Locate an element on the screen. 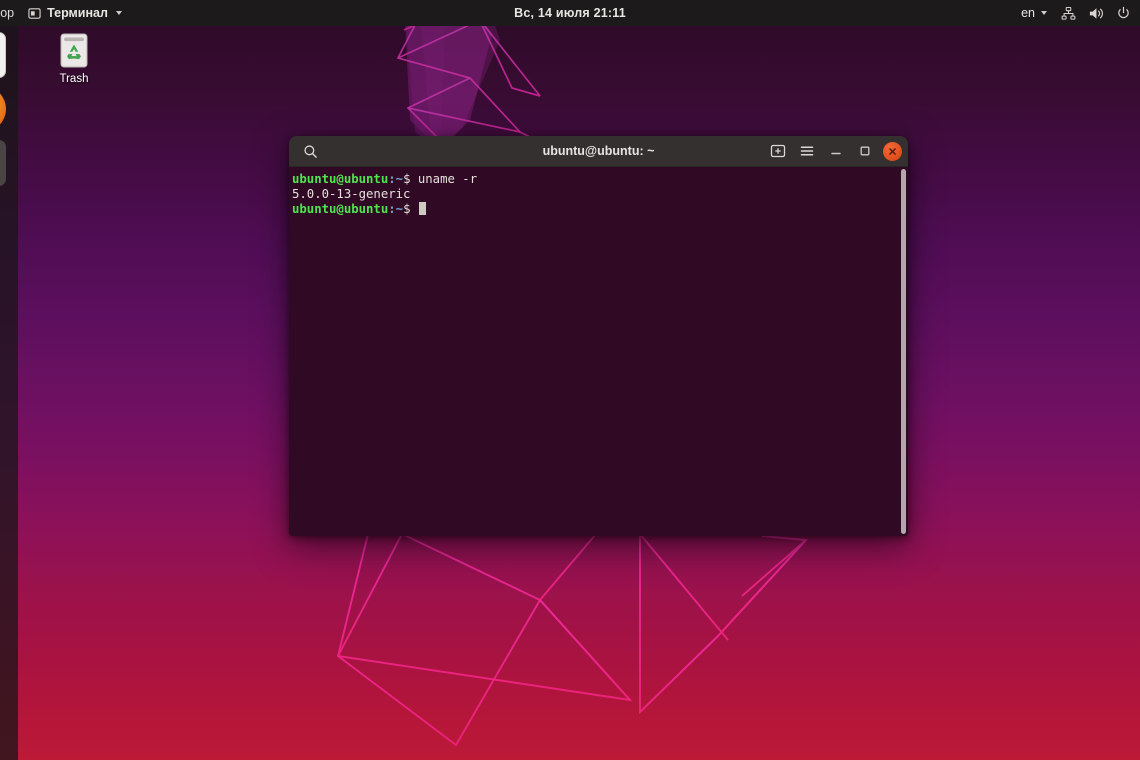  dock is located at coordinates (9, 393).